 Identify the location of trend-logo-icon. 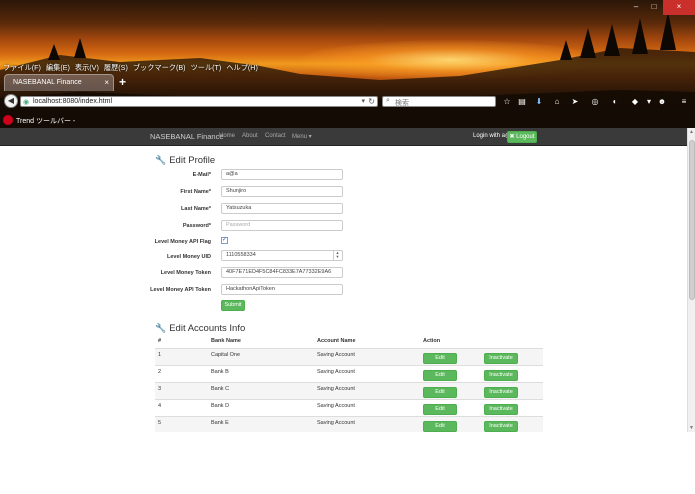
(8, 120).